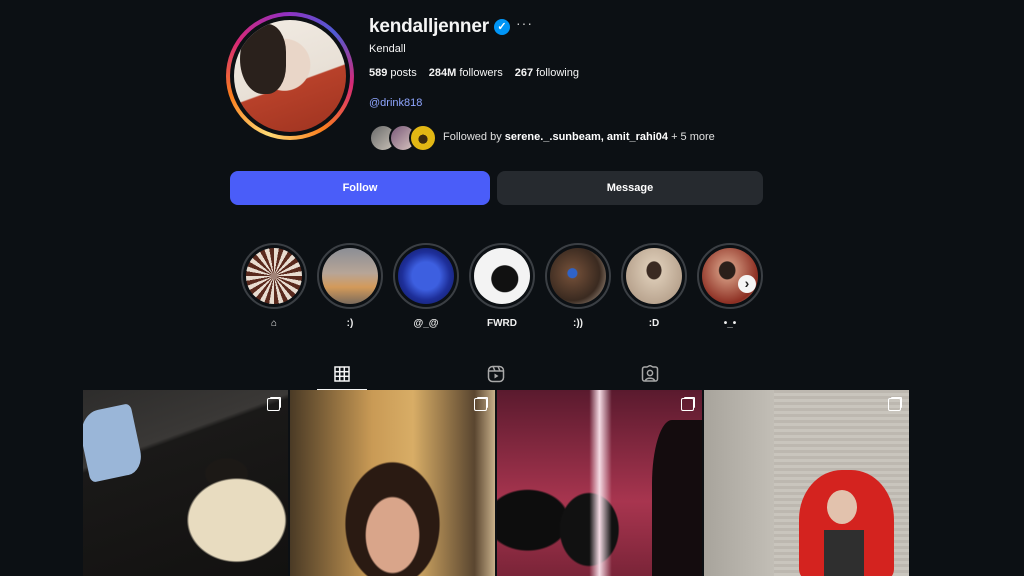 The width and height of the screenshot is (1024, 576). I want to click on following-label: following, so click(557, 73).